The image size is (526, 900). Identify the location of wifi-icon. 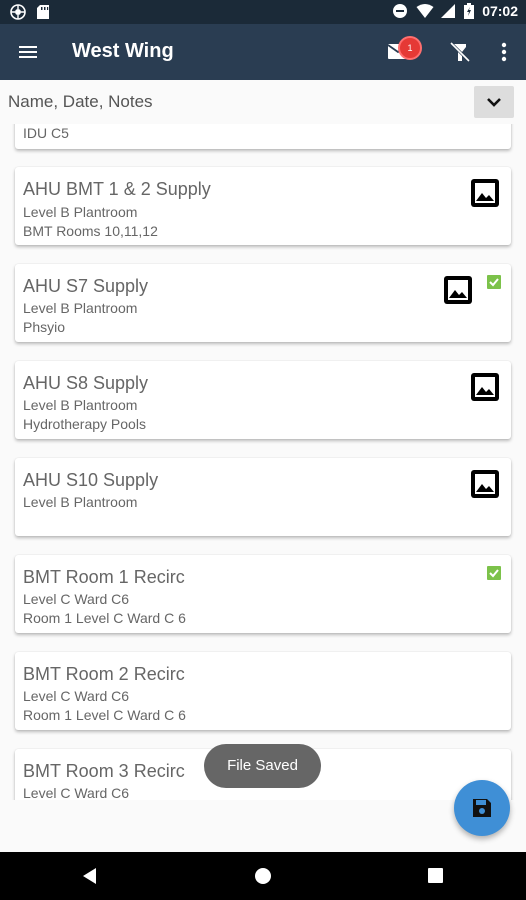
(425, 11).